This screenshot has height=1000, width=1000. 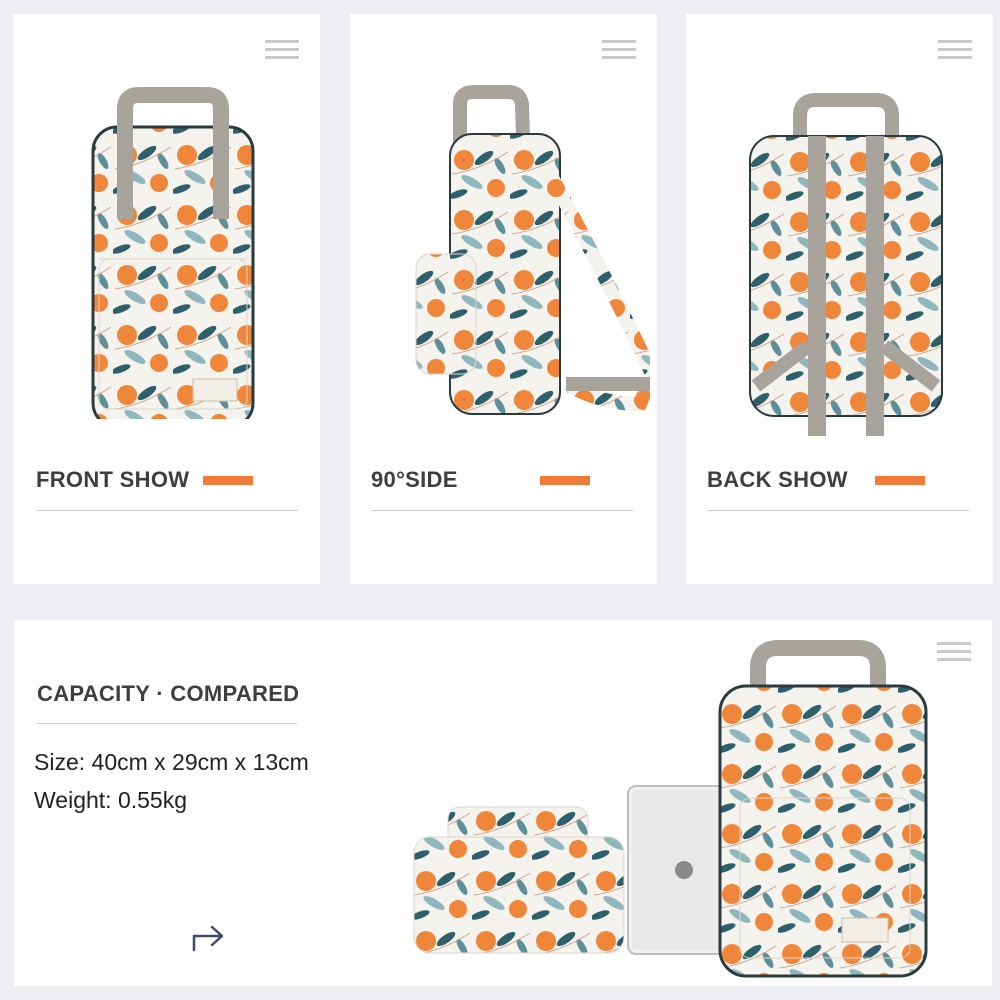 What do you see at coordinates (846, 264) in the screenshot?
I see `backpack-back-image` at bounding box center [846, 264].